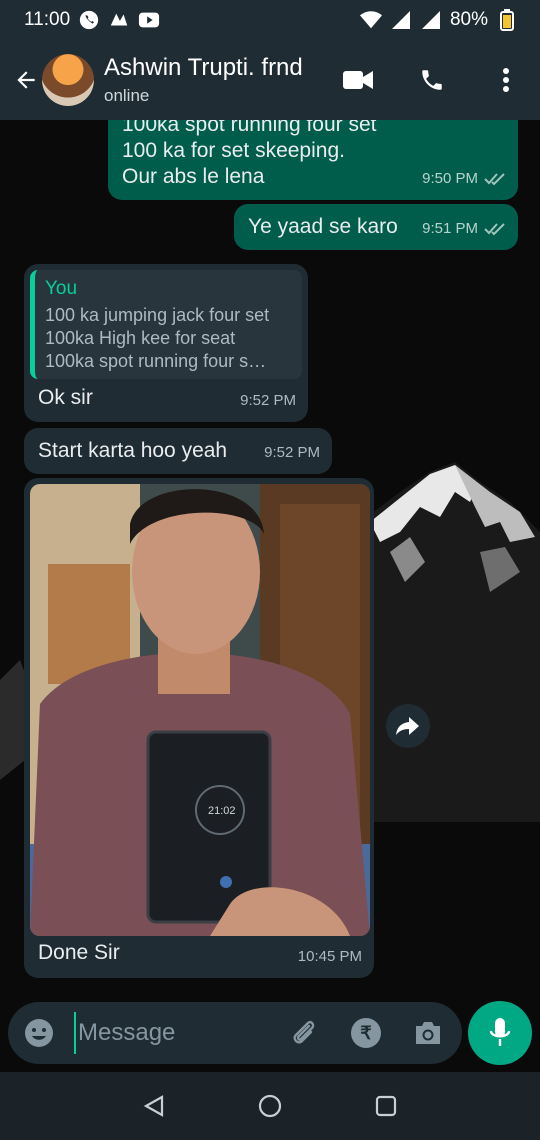  I want to click on contact-name: Ashwin Trupti. frnd, so click(203, 68).